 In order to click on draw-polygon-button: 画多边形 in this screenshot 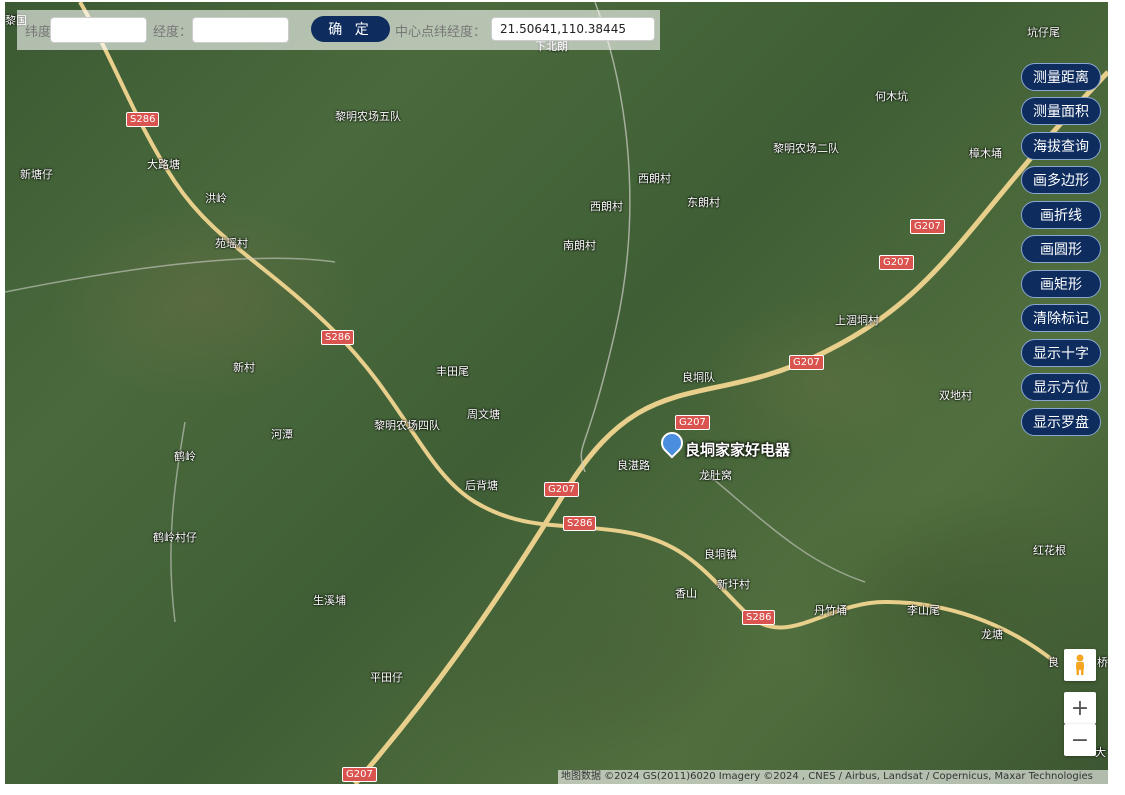, I will do `click(1061, 180)`.